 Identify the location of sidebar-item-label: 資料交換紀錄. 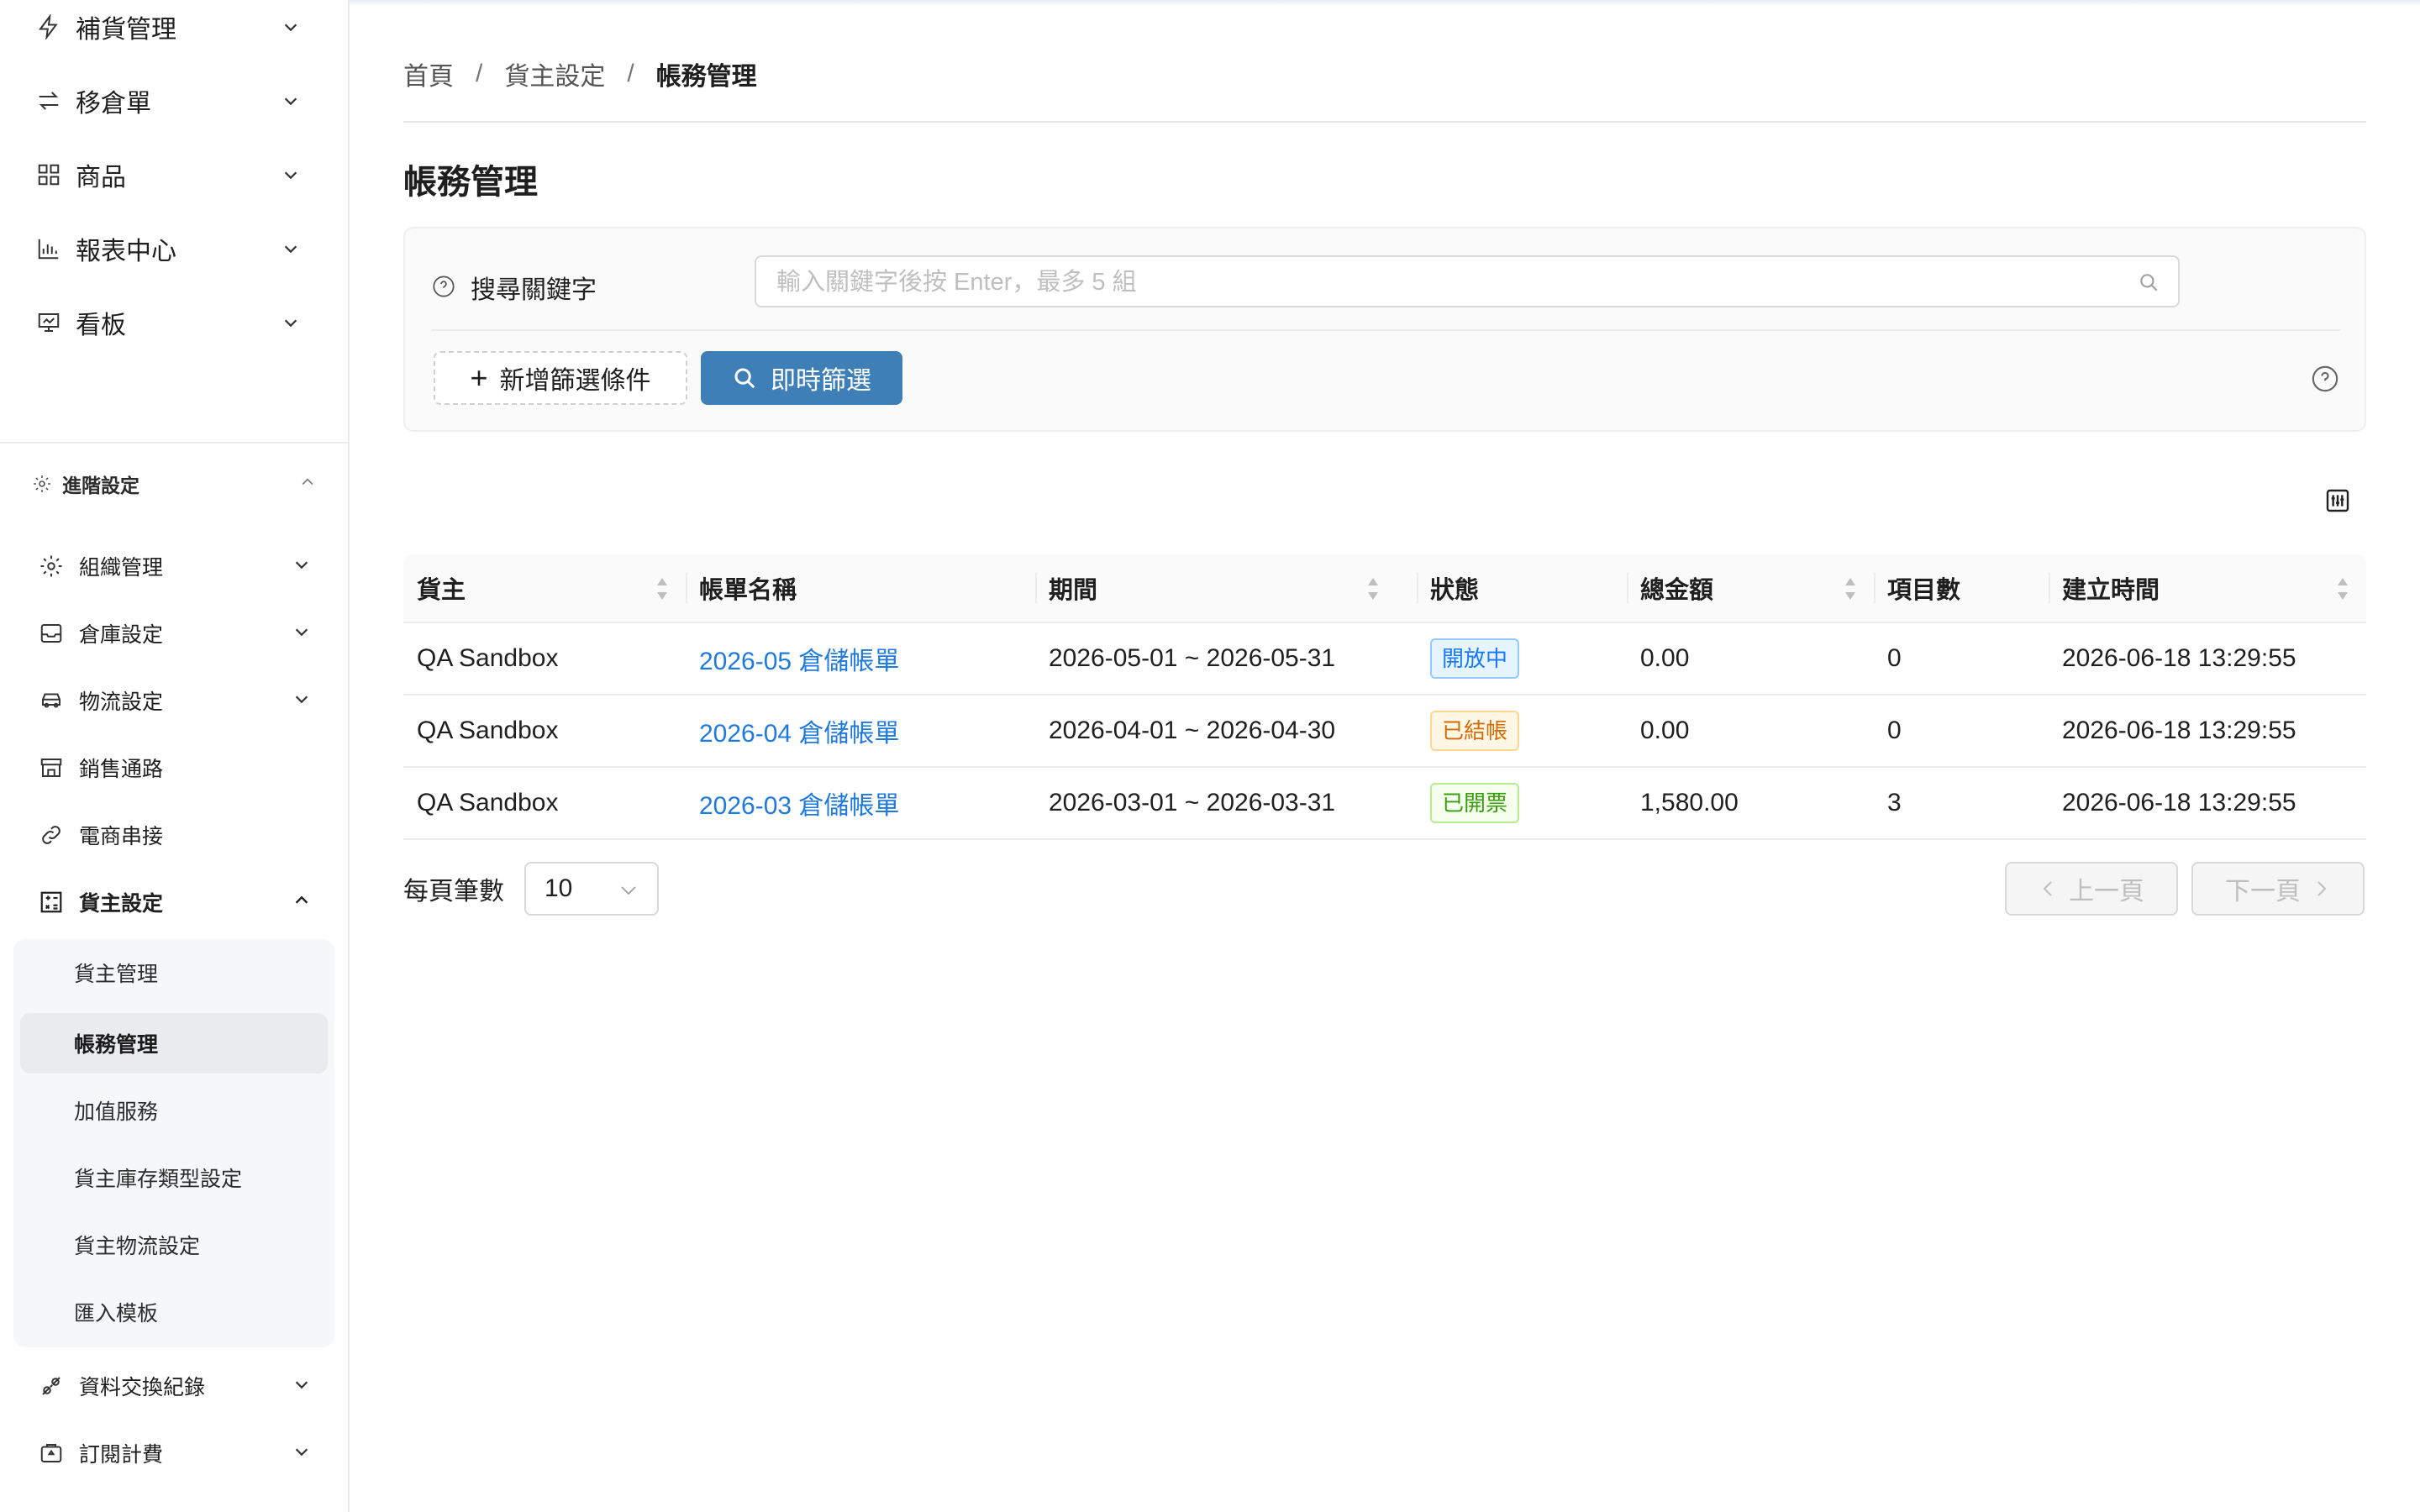
(142, 1387).